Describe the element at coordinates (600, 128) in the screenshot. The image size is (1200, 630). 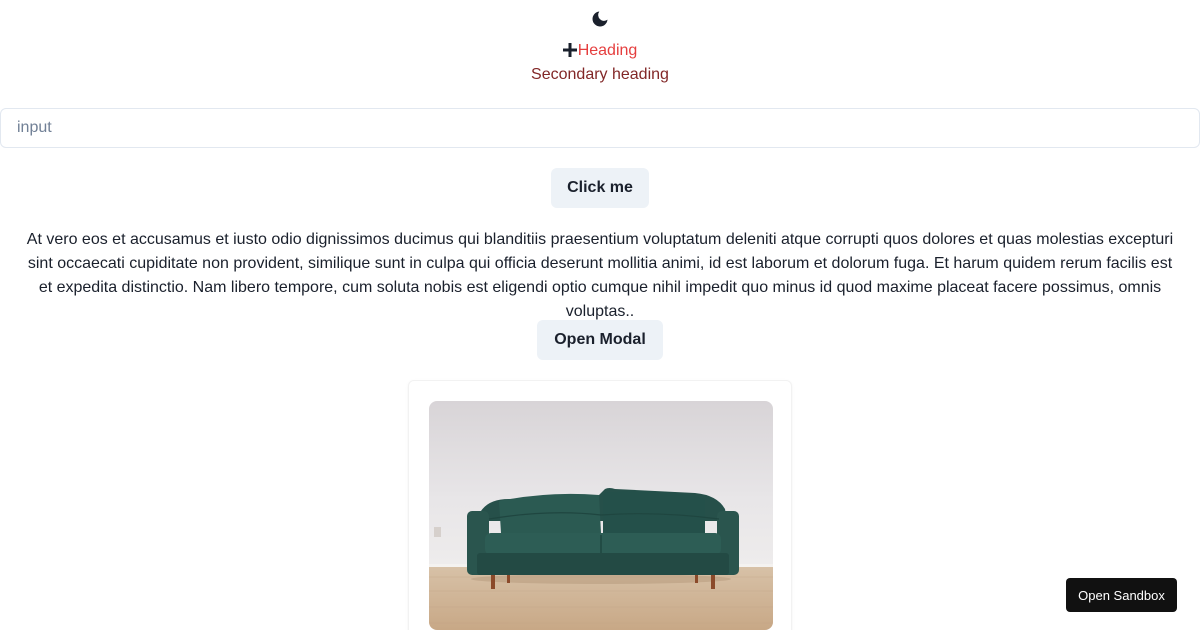
I see `text-input` at that location.